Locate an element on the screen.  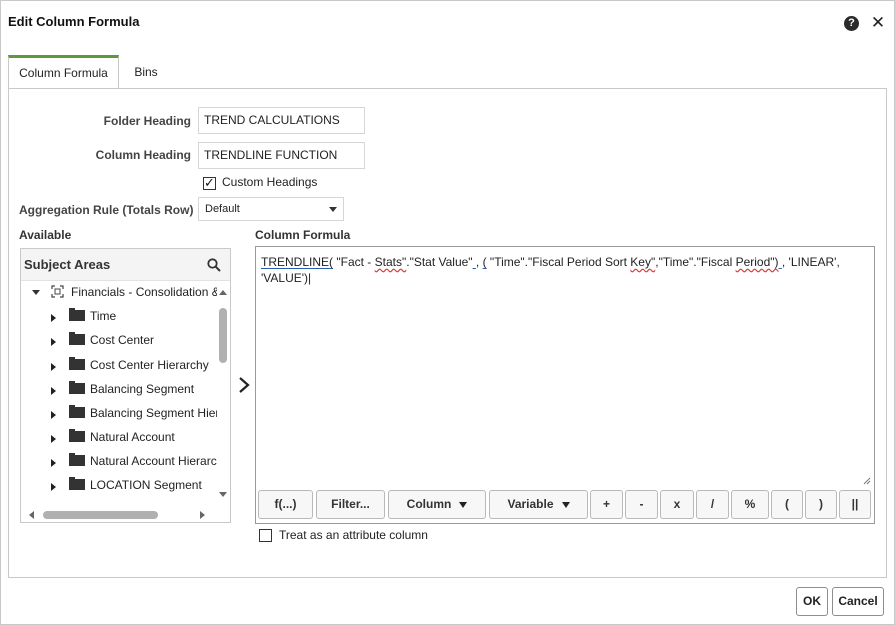
tree-horizontal-scrollbar is located at coordinates (125, 514).